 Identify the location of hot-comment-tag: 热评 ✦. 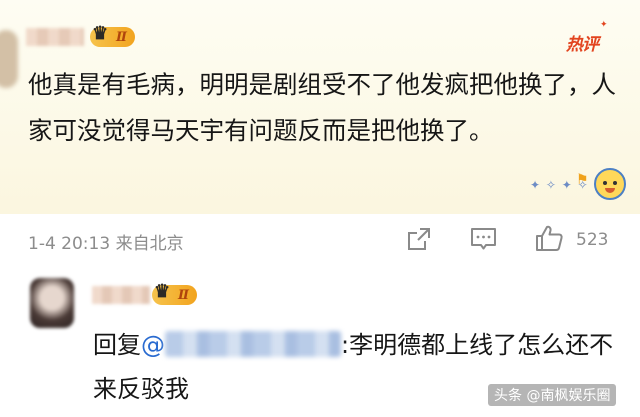
(586, 37).